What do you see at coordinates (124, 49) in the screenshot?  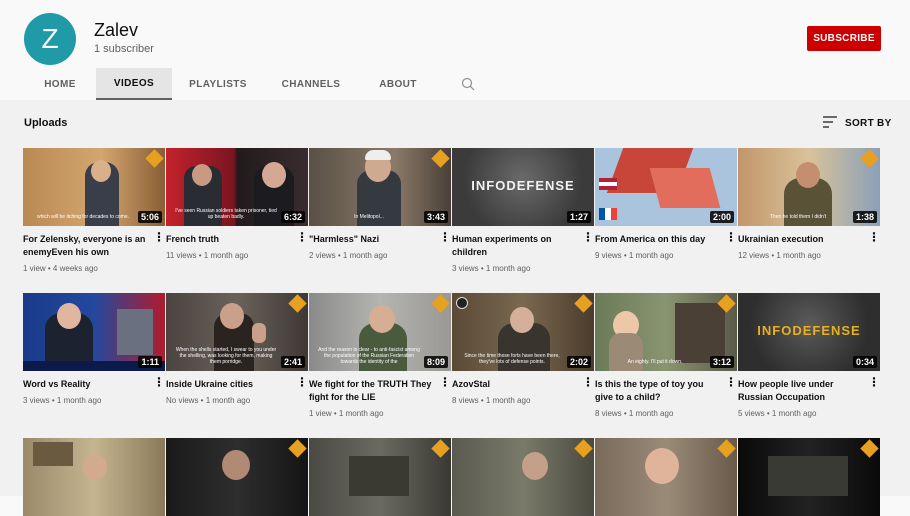 I see `subscriber-count: 1 subscriber` at bounding box center [124, 49].